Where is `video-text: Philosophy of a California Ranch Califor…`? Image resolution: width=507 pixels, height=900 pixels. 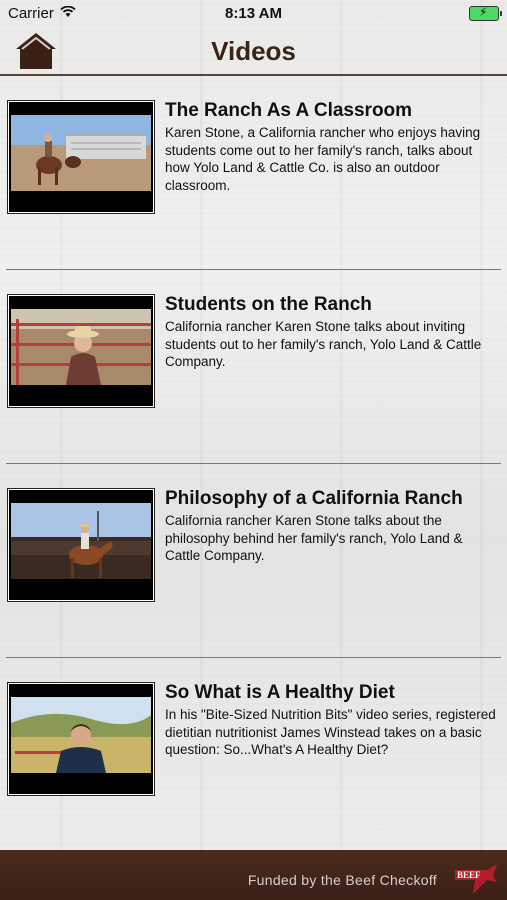 video-text: Philosophy of a California Ranch Califor… is located at coordinates (331, 526).